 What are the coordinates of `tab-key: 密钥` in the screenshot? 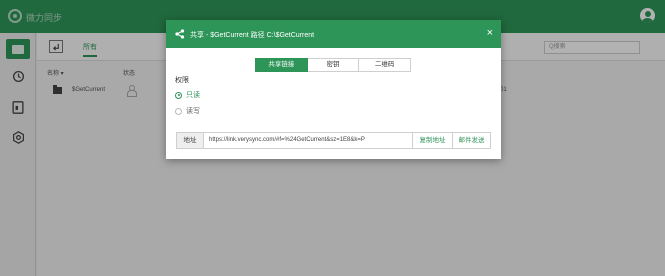 It's located at (333, 65).